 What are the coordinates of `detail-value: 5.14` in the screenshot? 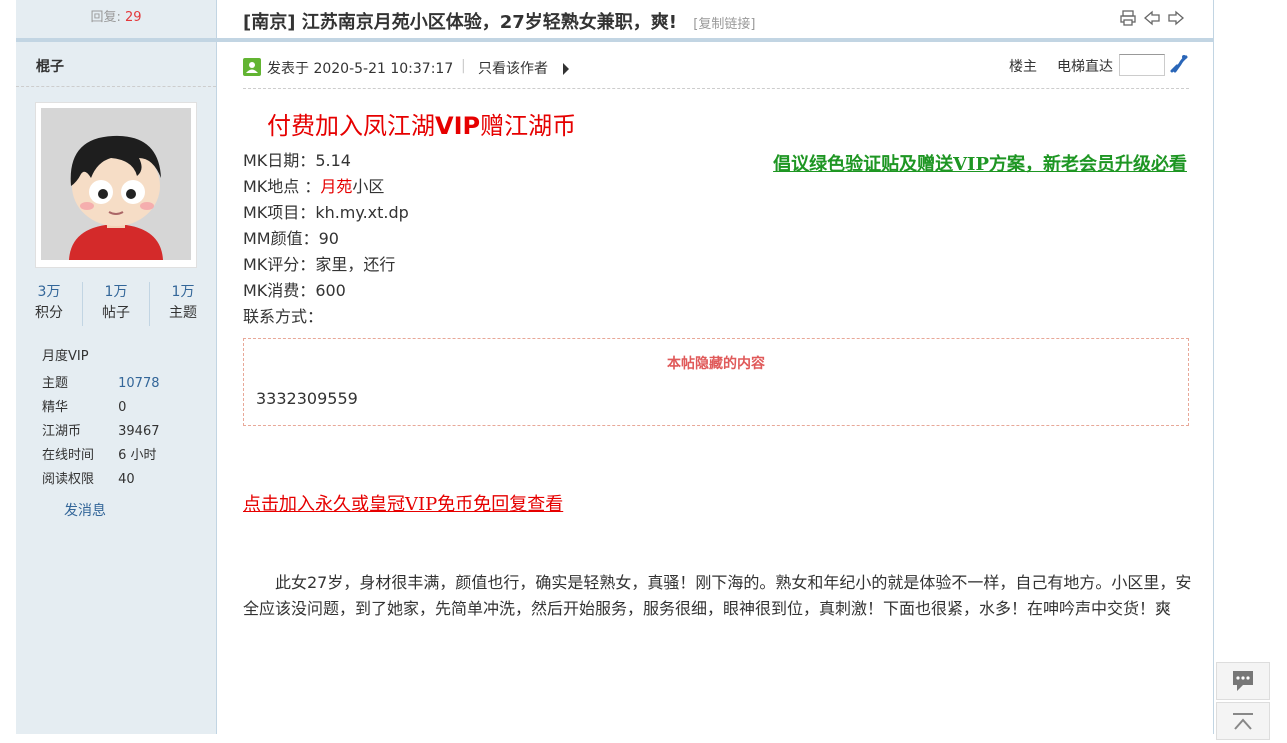 It's located at (333, 160).